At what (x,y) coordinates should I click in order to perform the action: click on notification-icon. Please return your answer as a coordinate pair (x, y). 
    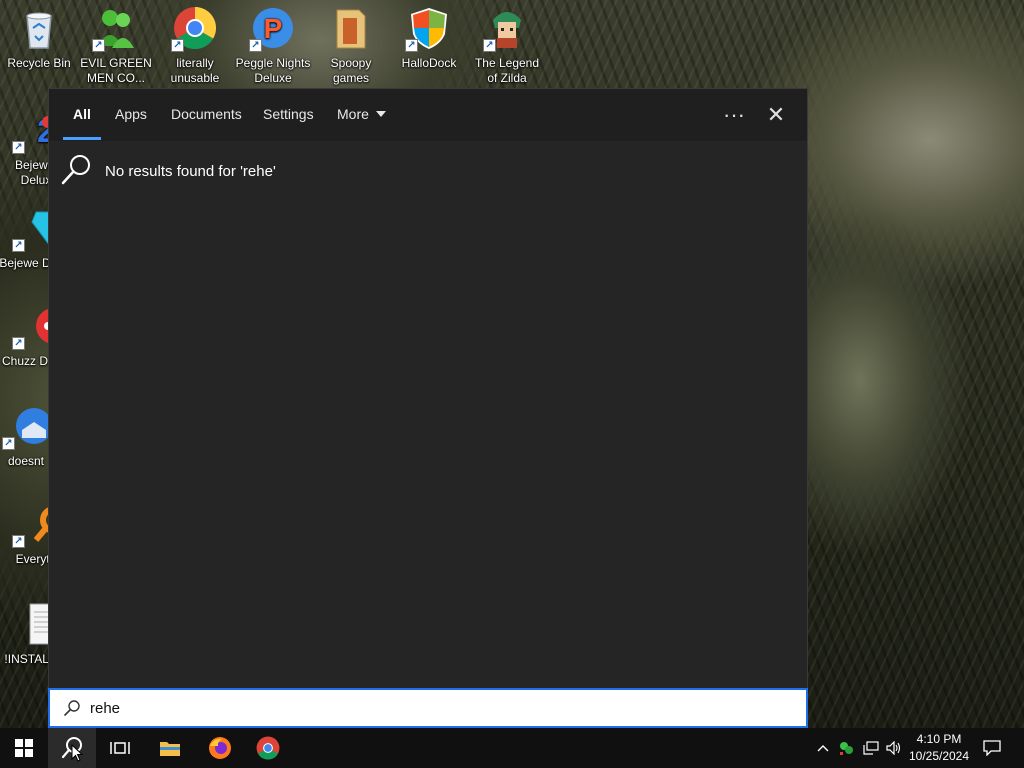
    Looking at the image, I should click on (992, 748).